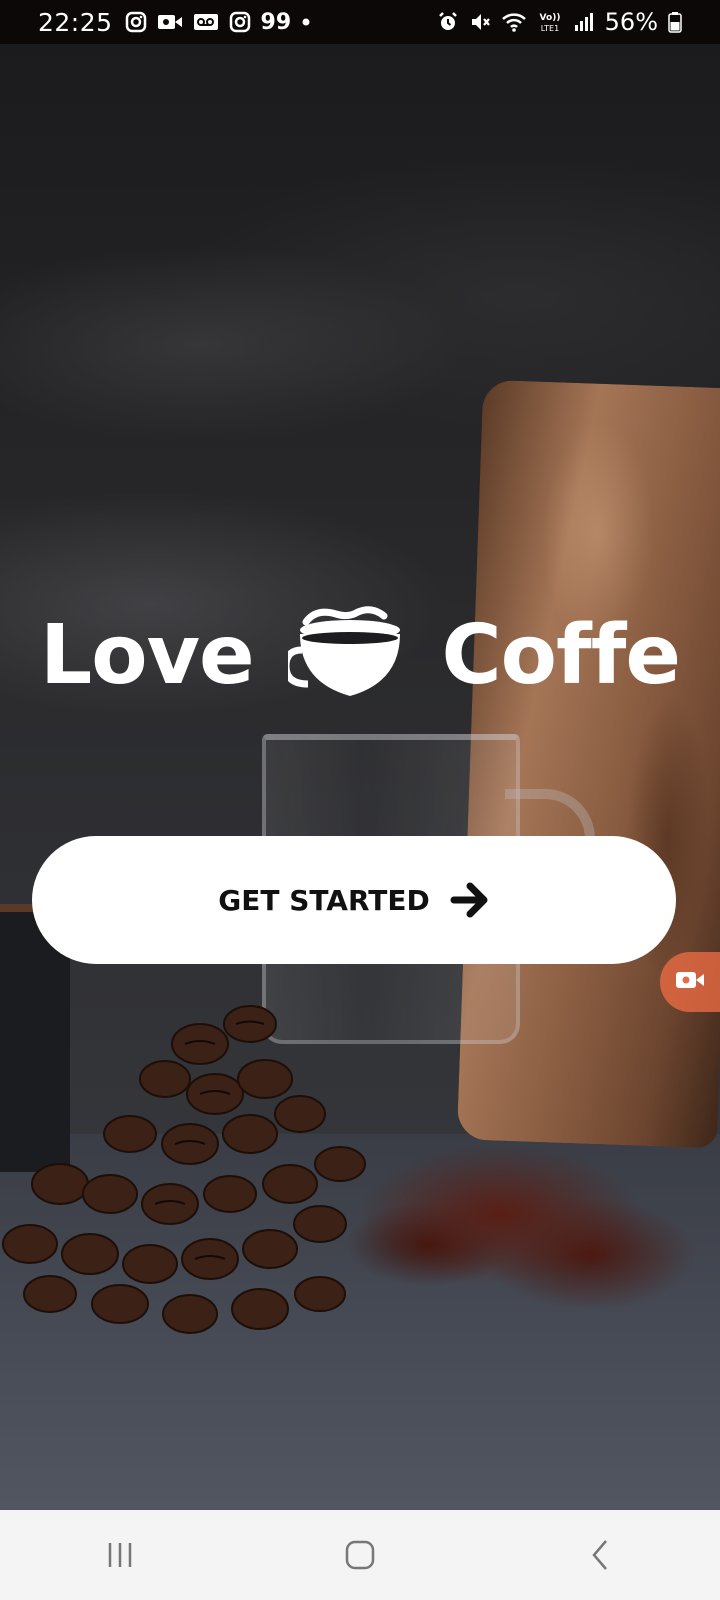 This screenshot has height=1600, width=720. What do you see at coordinates (514, 22) in the screenshot?
I see `wifi-icon` at bounding box center [514, 22].